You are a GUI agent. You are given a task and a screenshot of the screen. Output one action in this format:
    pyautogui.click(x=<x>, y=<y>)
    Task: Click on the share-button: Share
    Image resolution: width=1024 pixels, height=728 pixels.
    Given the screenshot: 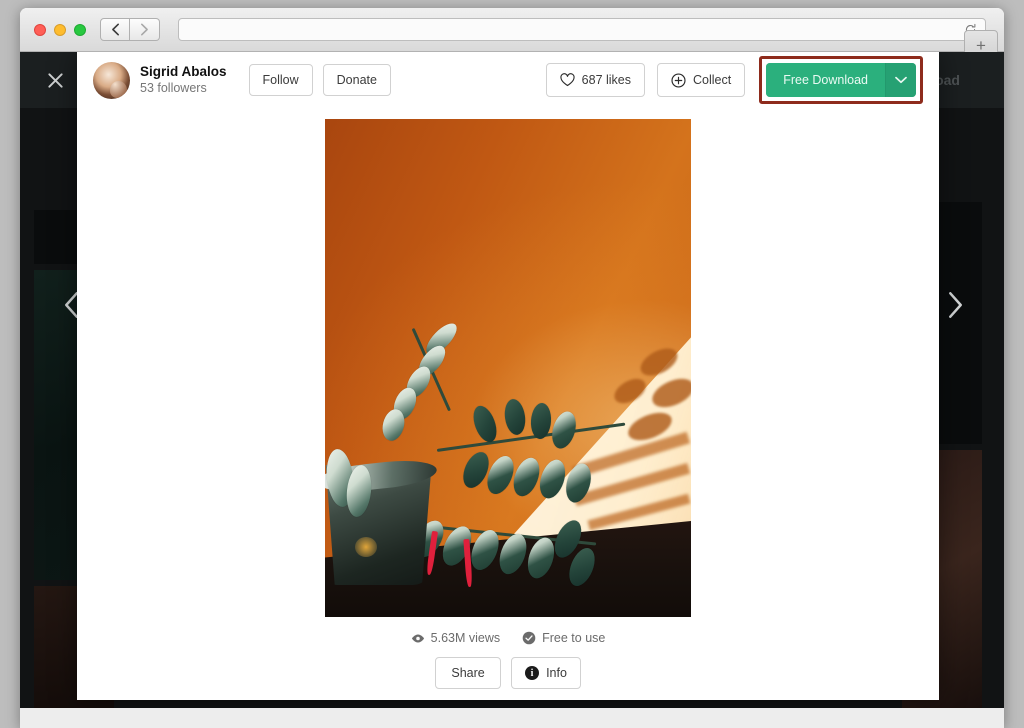 What is the action you would take?
    pyautogui.click(x=468, y=673)
    